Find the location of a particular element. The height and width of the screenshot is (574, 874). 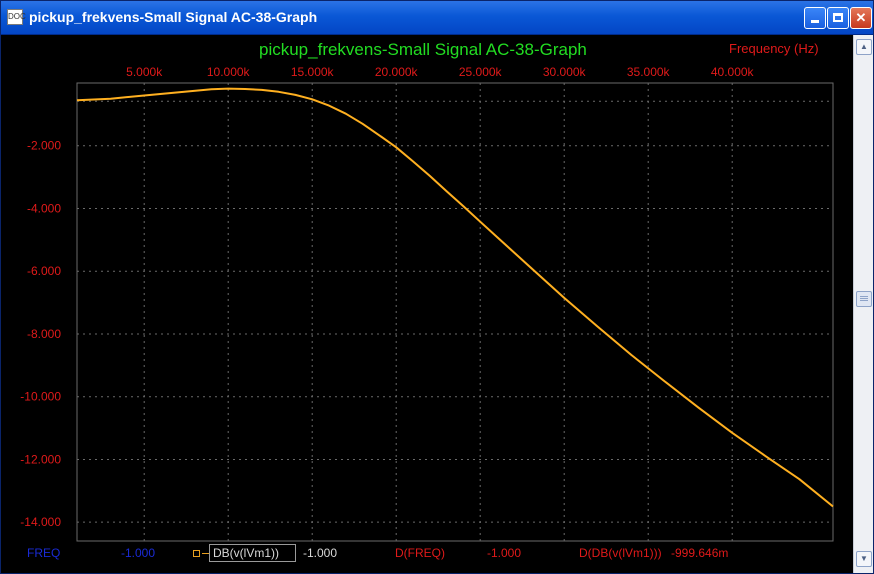

x-tick-label: 20.000k is located at coordinates (397, 72).